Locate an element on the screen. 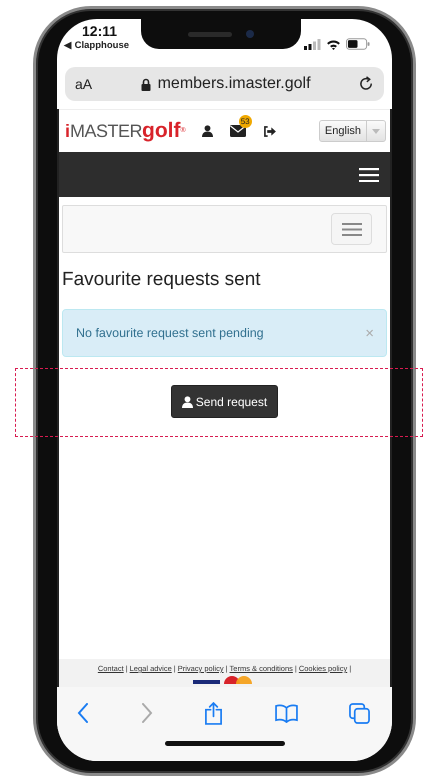  status-time: 12:11 is located at coordinates (100, 31).